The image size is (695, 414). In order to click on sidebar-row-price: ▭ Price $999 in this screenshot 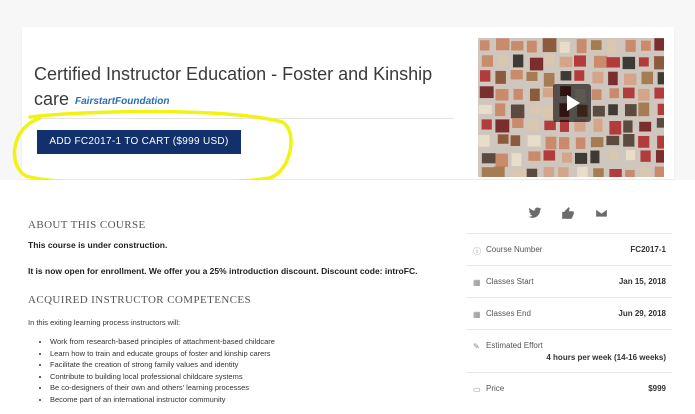, I will do `click(569, 388)`.